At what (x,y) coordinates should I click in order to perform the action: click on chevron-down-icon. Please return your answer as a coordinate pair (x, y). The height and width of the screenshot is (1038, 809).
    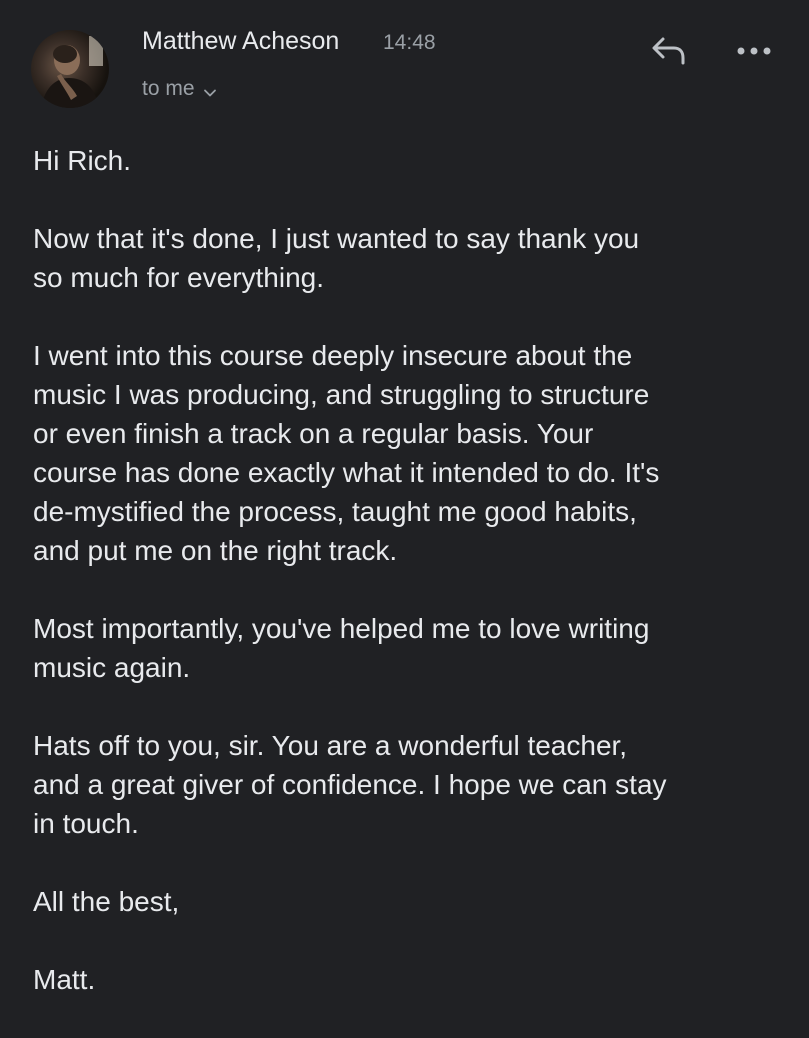
    Looking at the image, I should click on (210, 91).